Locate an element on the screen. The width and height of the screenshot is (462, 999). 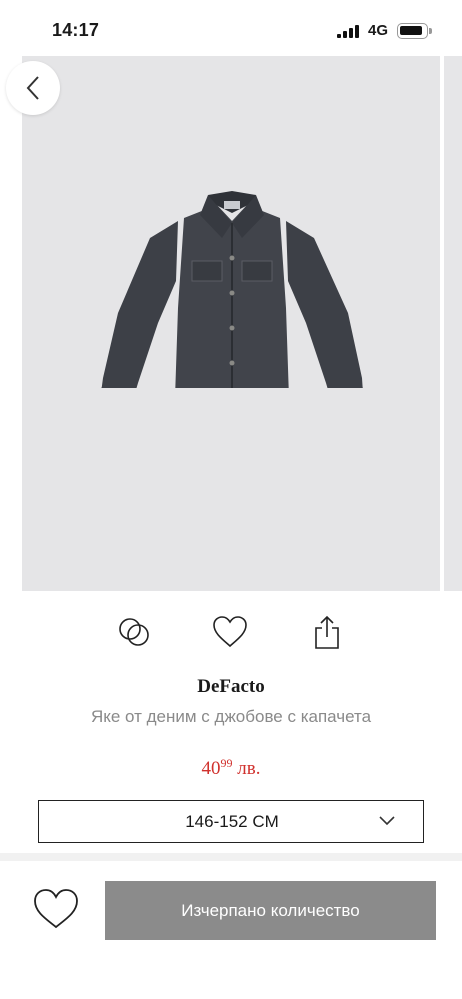
share-button is located at coordinates (327, 632).